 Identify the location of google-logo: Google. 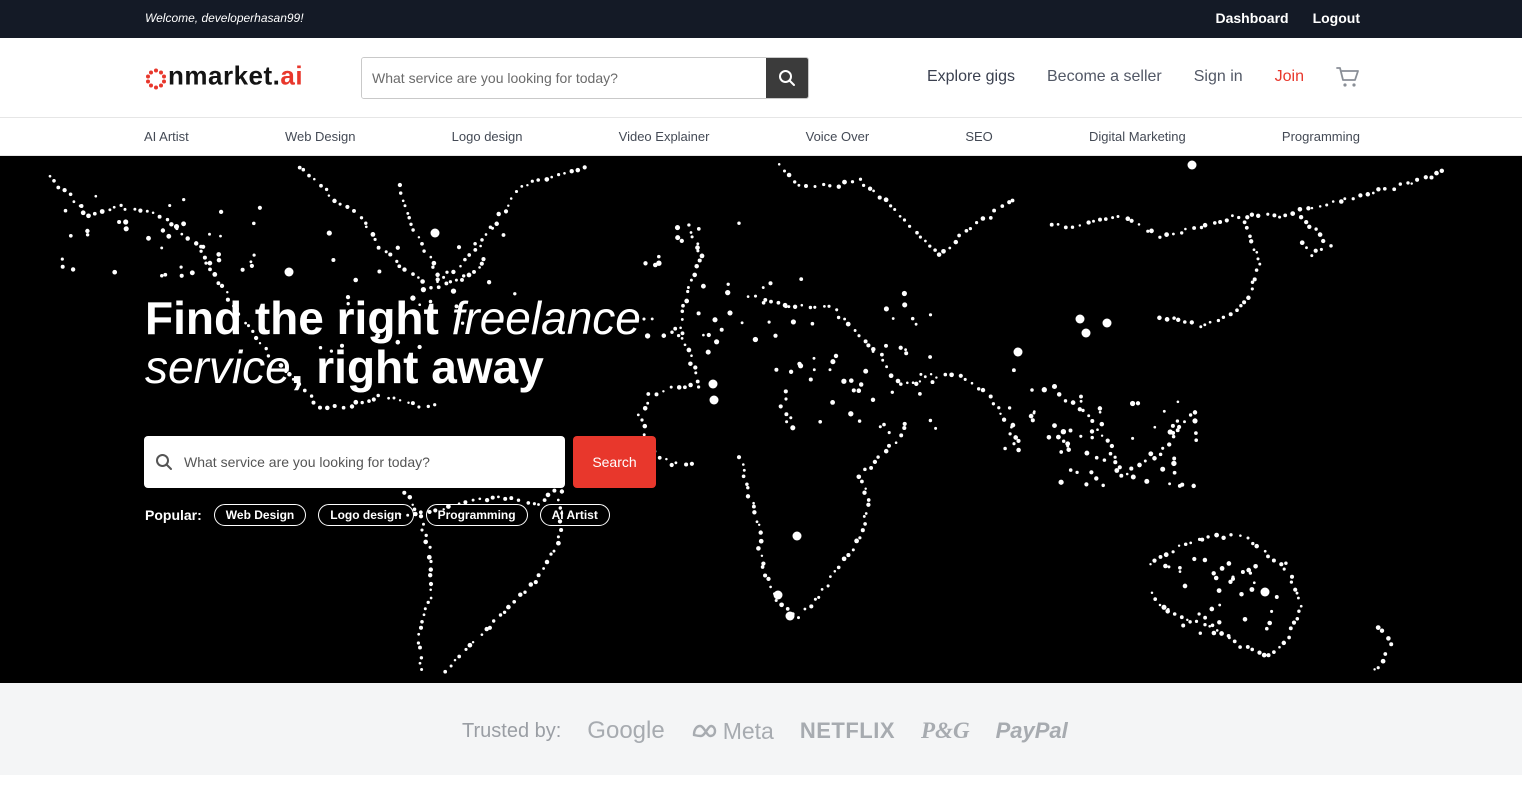
(626, 730).